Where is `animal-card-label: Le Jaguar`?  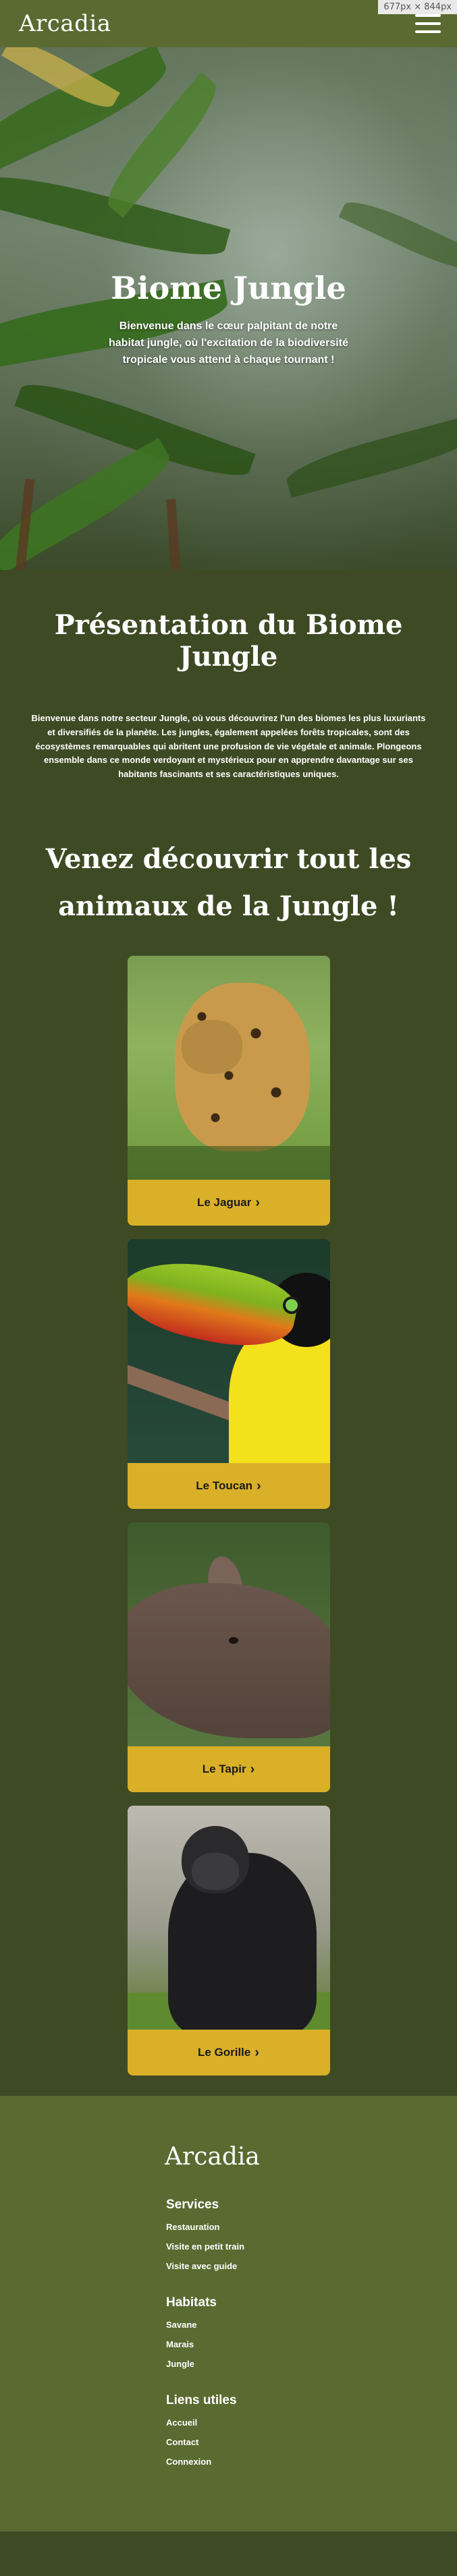
animal-card-label: Le Jaguar is located at coordinates (224, 1202).